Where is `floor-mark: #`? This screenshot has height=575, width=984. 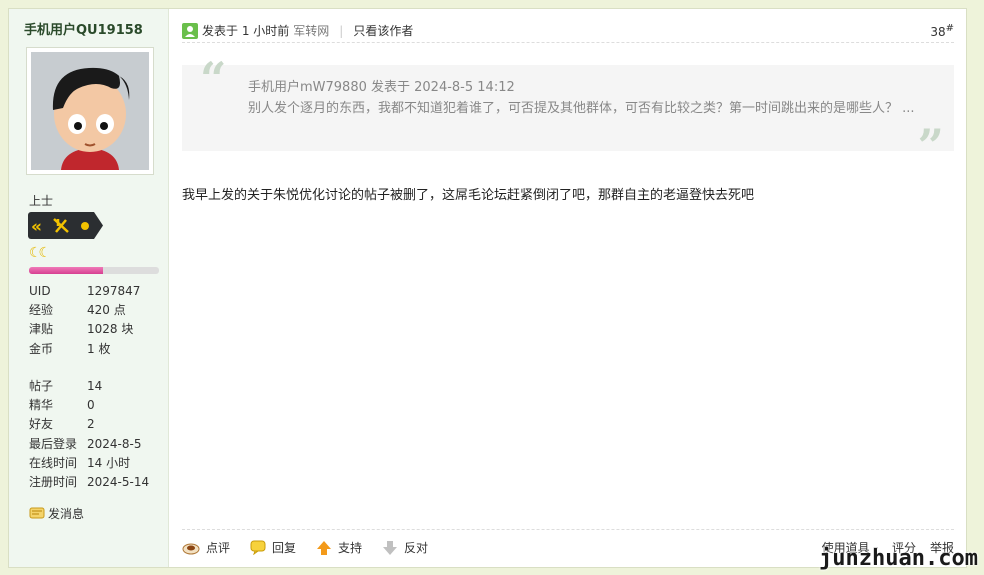
floor-mark: # is located at coordinates (949, 28).